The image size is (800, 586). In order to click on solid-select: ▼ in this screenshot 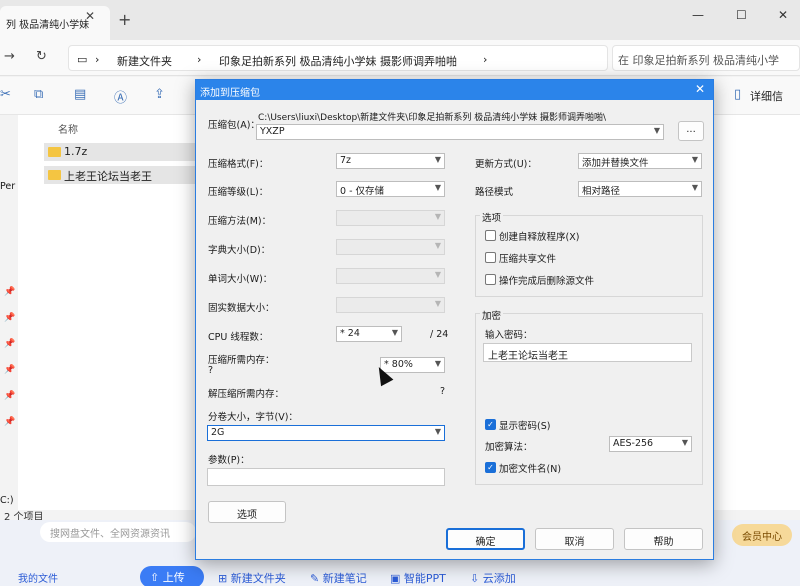, I will do `click(390, 305)`.